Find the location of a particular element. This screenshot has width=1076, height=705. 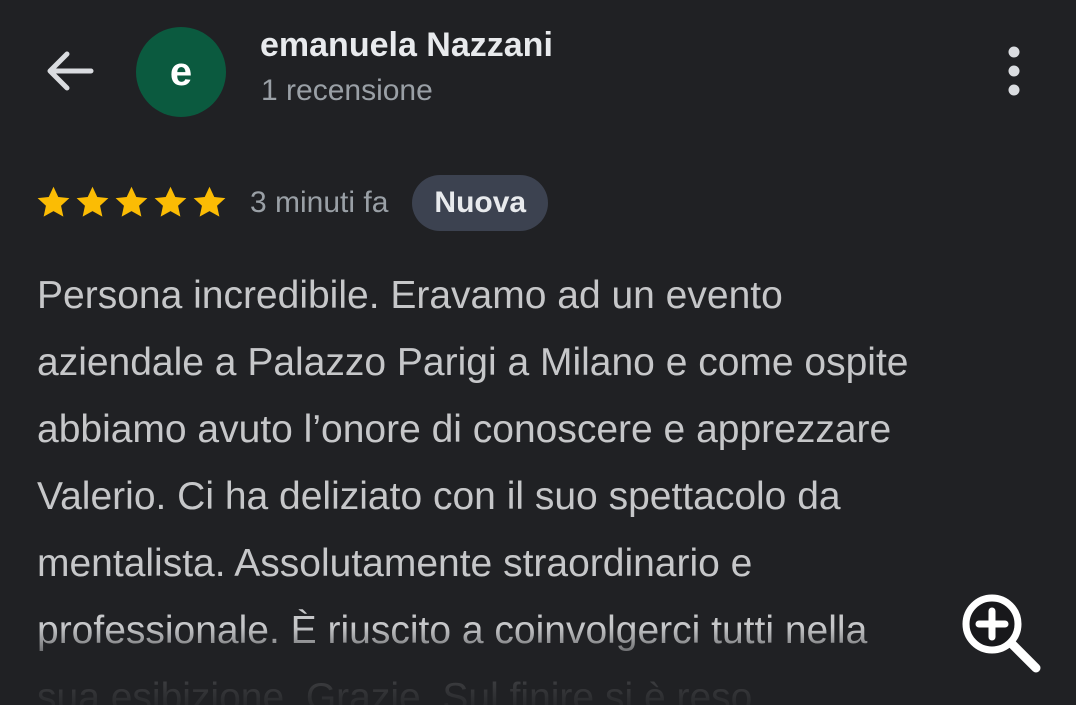

new-badge: Nuova is located at coordinates (480, 202).